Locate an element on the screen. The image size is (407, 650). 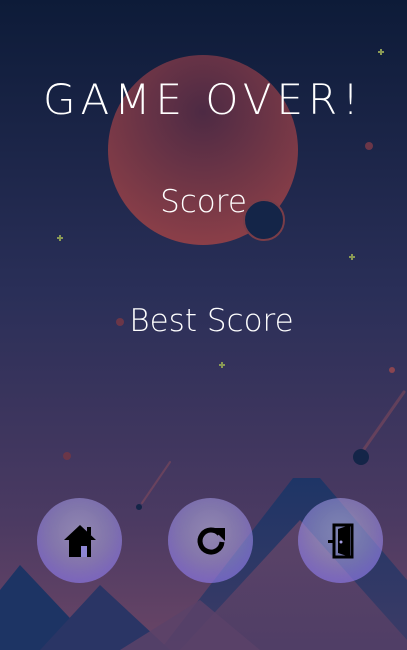
score-label: Score is located at coordinates (203, 202).